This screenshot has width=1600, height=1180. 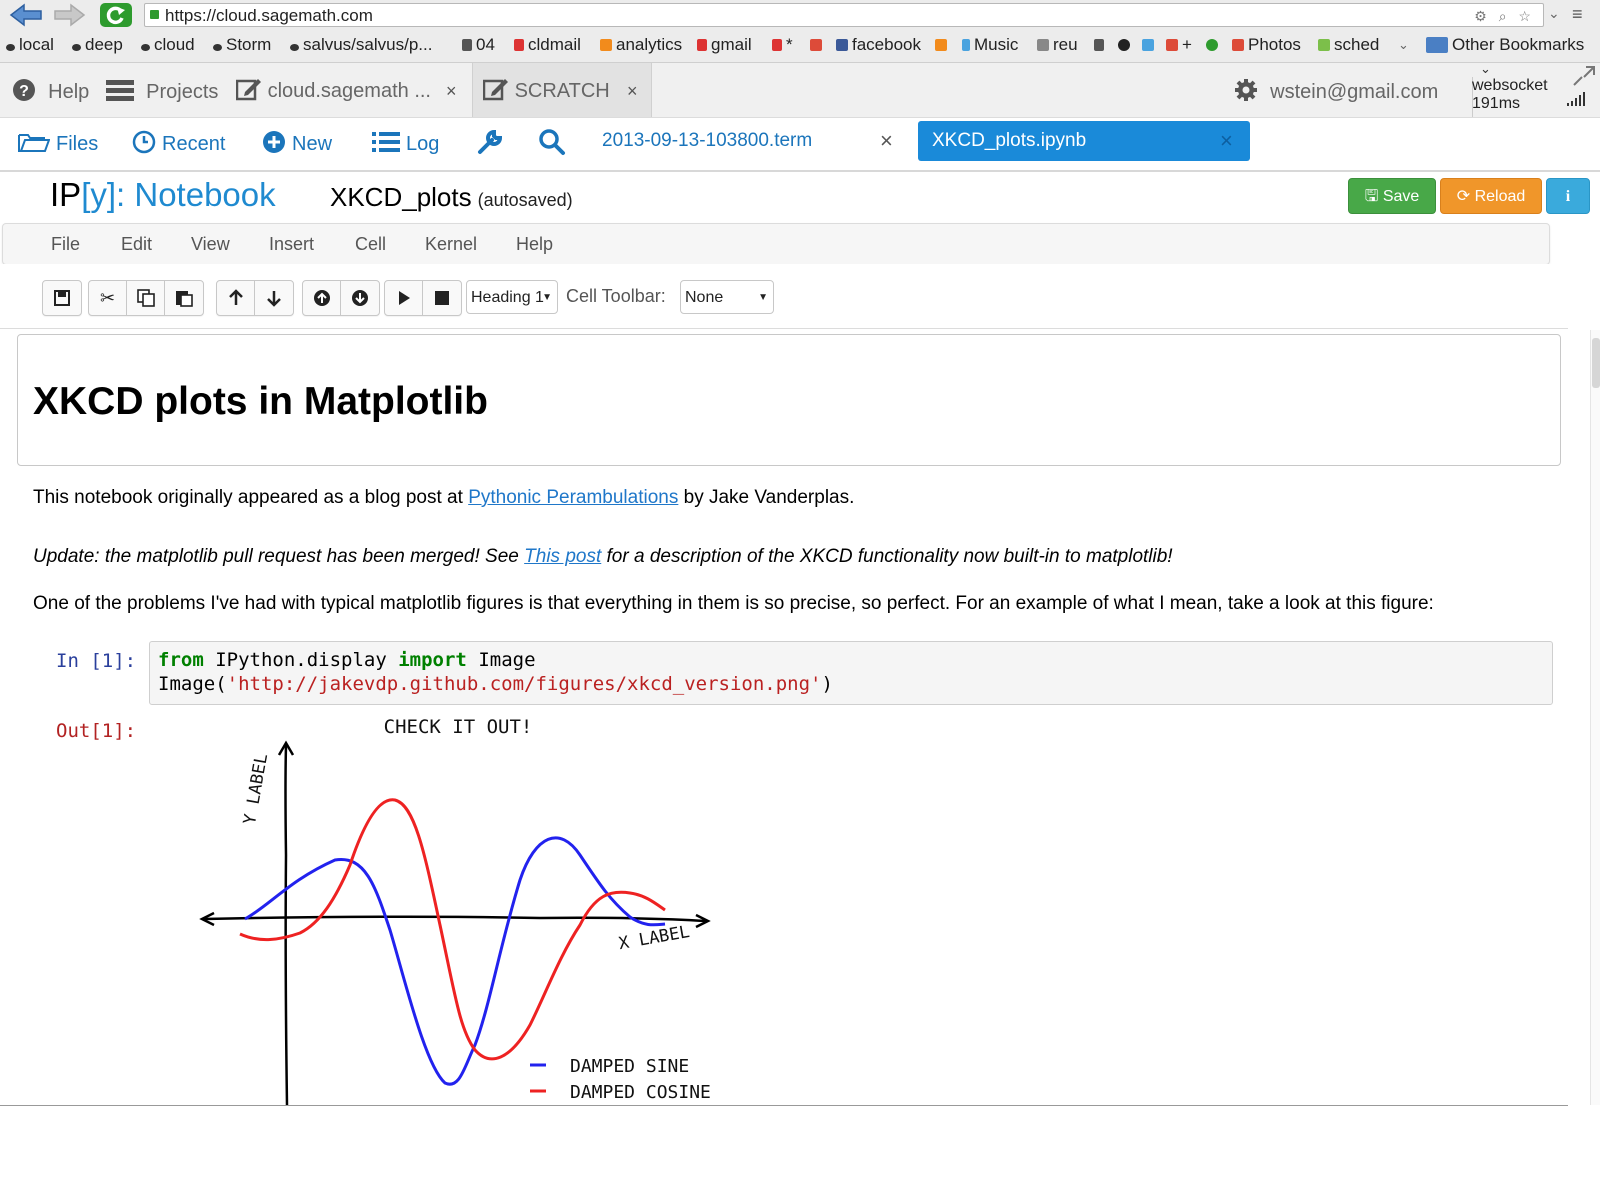 I want to click on circle-arrow-down-icon, so click(x=360, y=298).